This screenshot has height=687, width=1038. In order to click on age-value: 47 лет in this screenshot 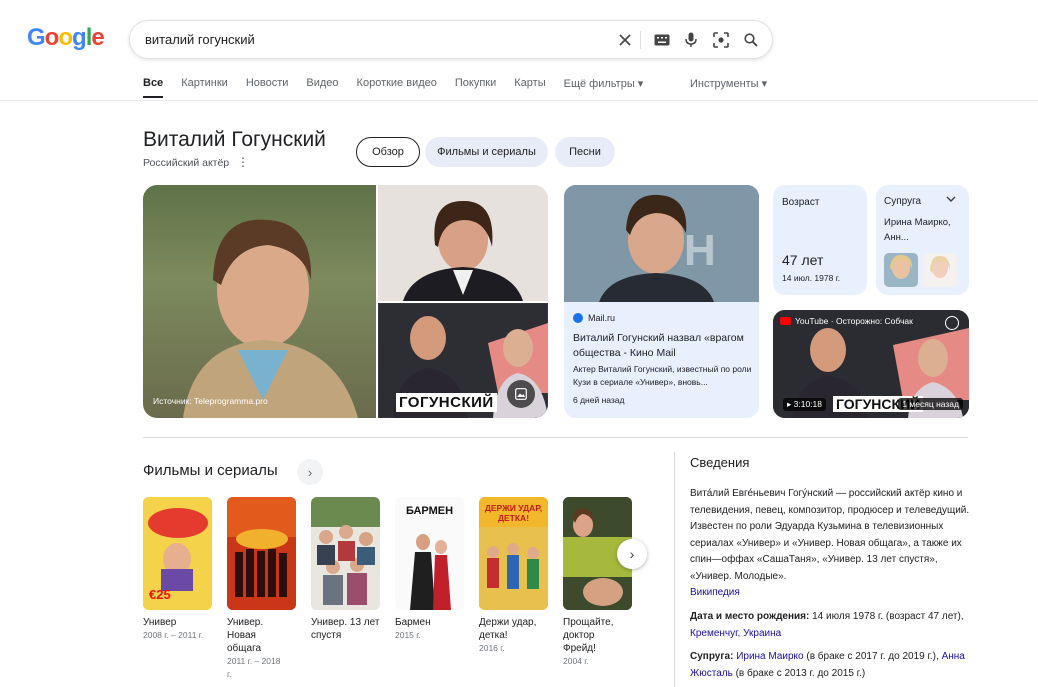, I will do `click(803, 260)`.